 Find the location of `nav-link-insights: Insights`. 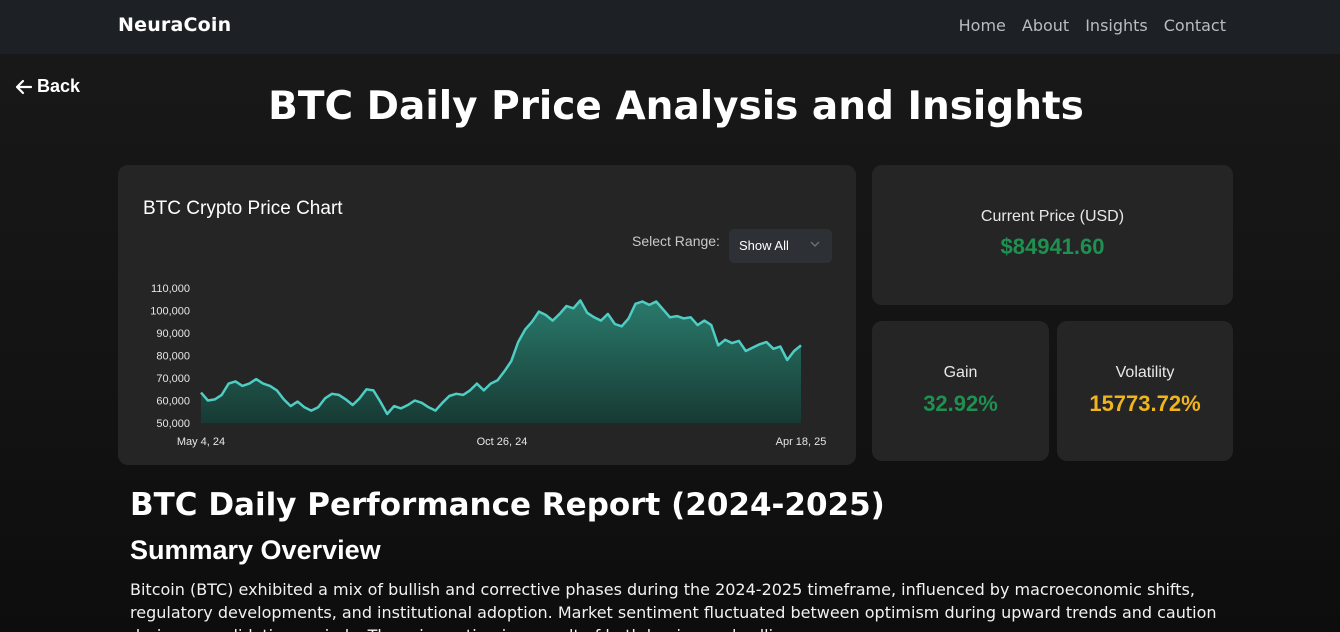

nav-link-insights: Insights is located at coordinates (1116, 25).